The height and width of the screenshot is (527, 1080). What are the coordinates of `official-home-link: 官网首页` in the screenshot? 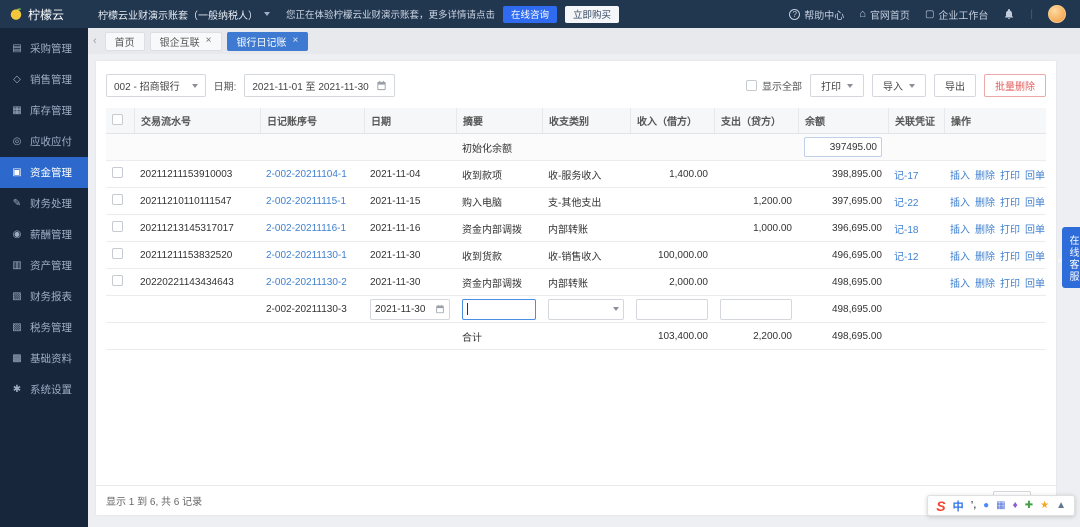 It's located at (884, 14).